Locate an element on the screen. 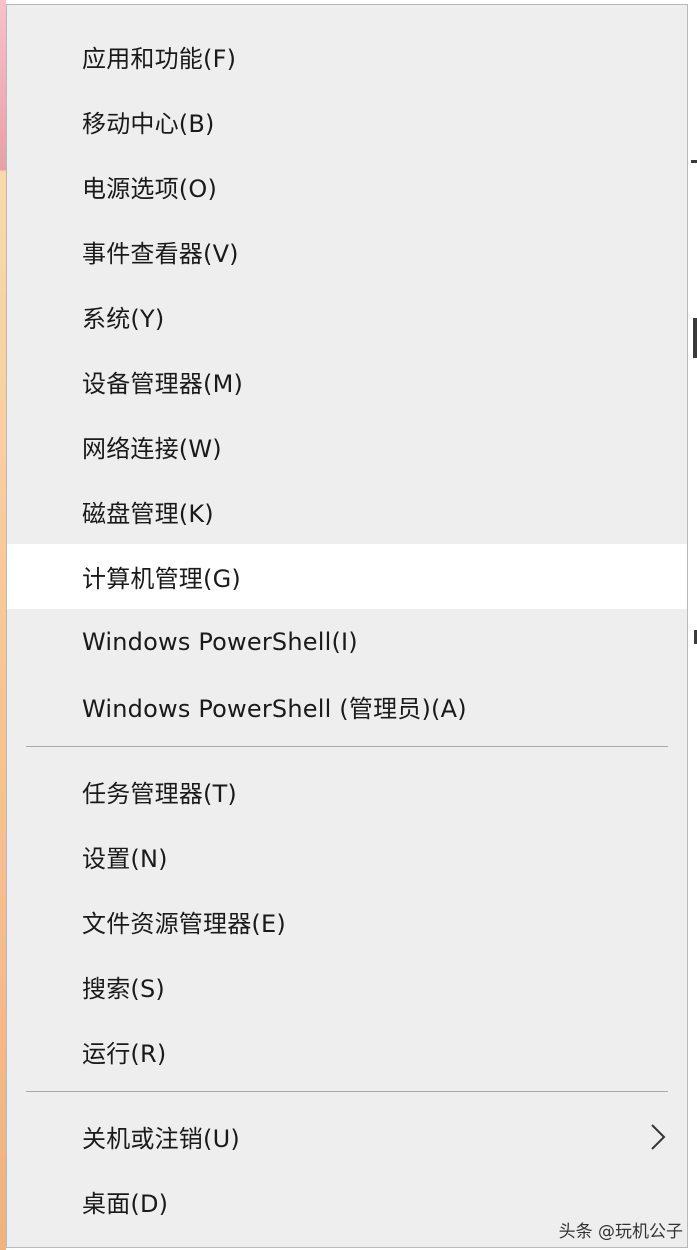 The image size is (697, 1250). menu-item-computer-management: 计算机管理(G) is located at coordinates (347, 576).